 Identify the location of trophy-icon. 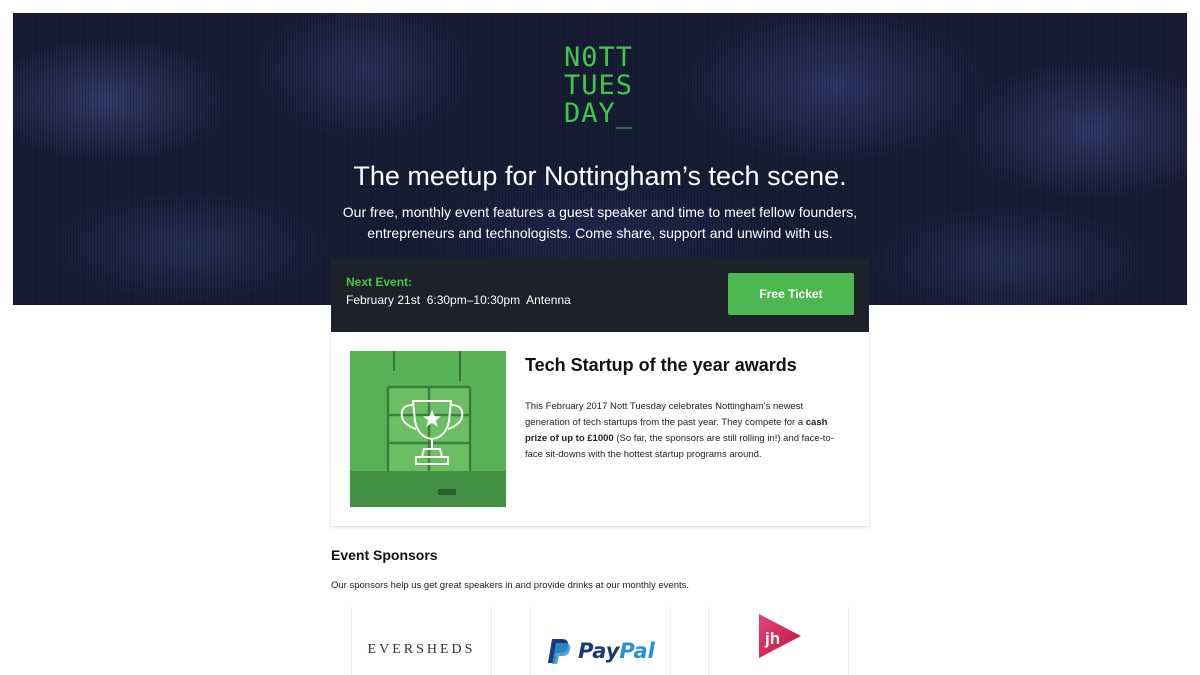
(428, 429).